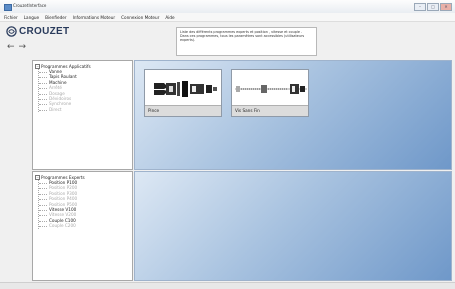 This screenshot has height=289, width=455. Describe the element at coordinates (11, 17) in the screenshot. I see `menu-fichier: Fichier` at that location.